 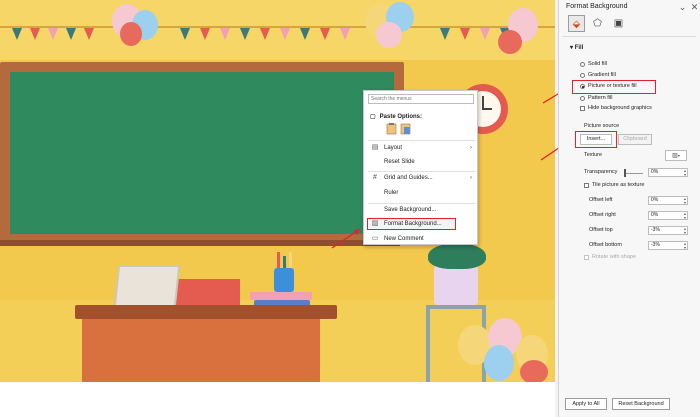 I want to click on chalkboard-ledge, so click(x=200, y=243).